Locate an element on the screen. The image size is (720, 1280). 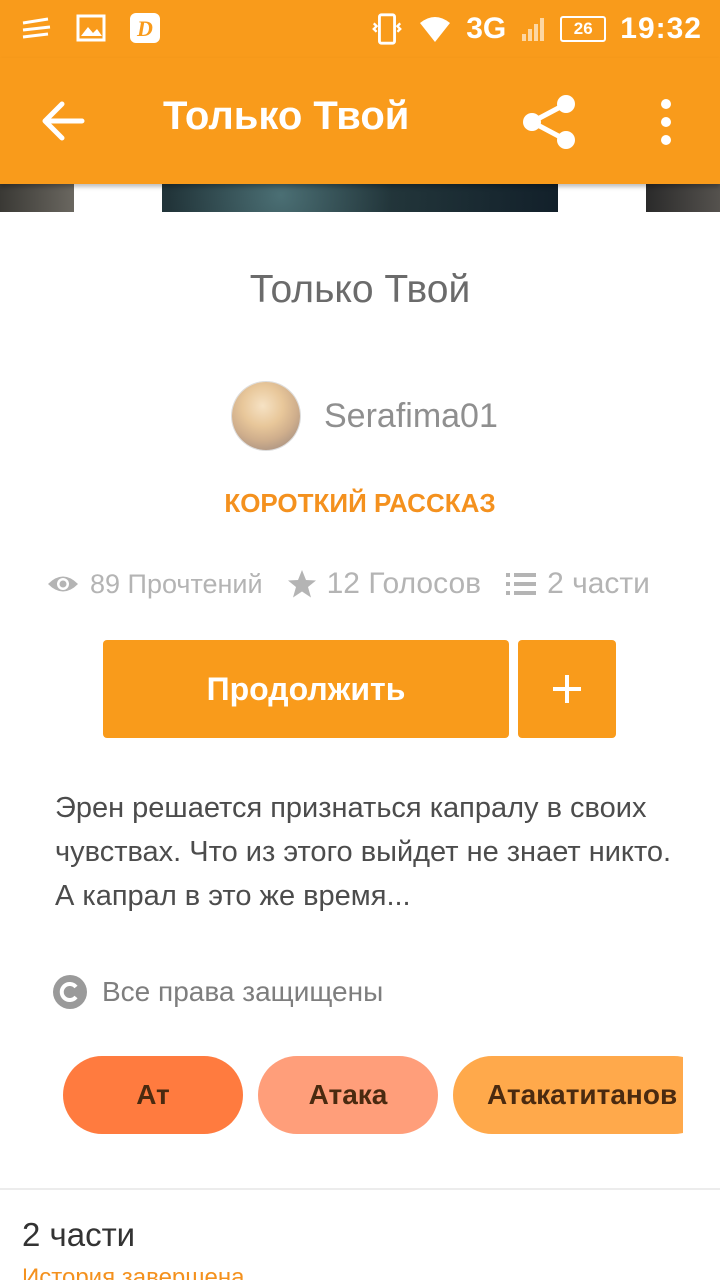
svg-text: D is located at coordinates (144, 28).